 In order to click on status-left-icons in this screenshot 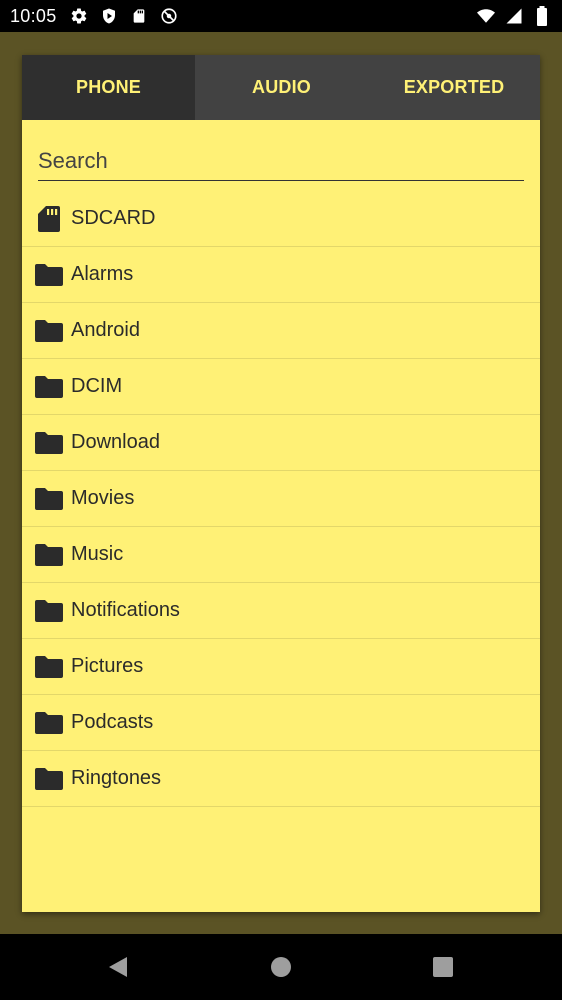, I will do `click(124, 16)`.